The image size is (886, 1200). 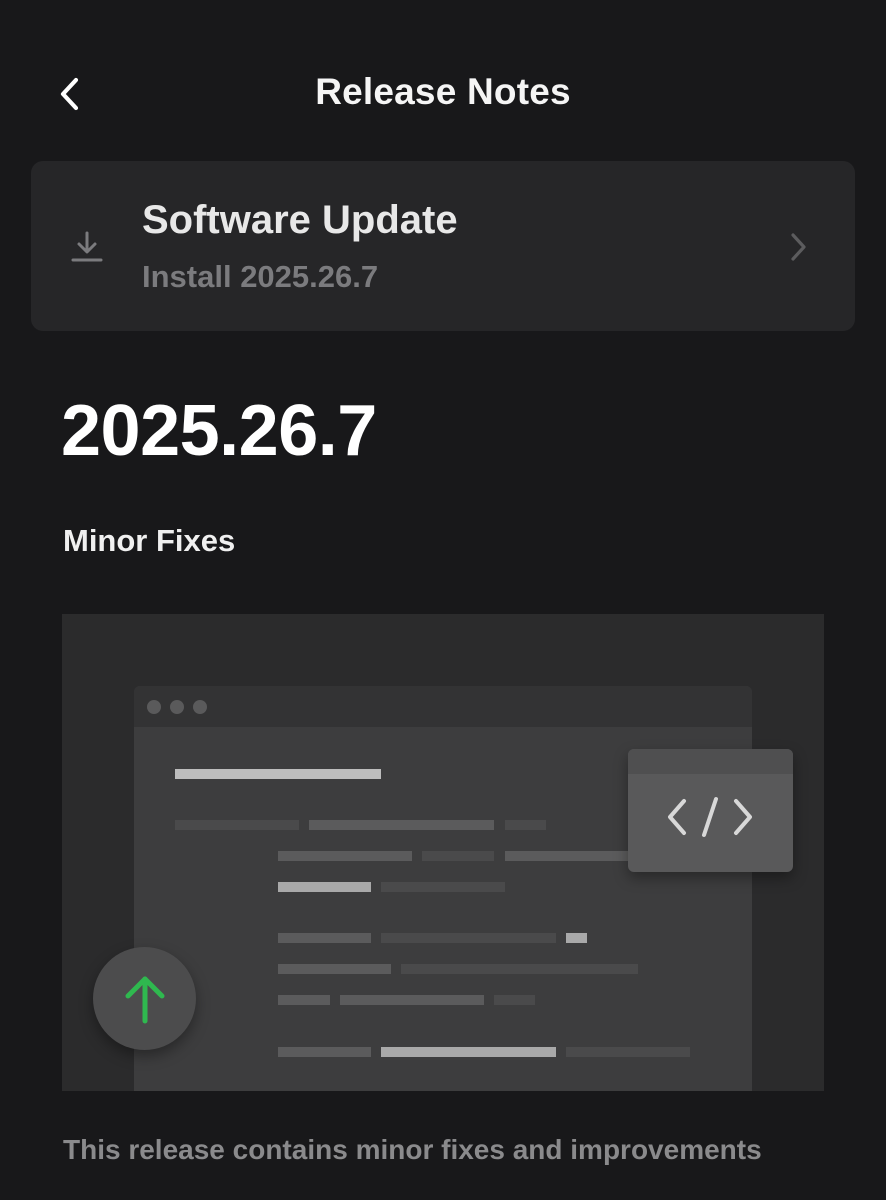 What do you see at coordinates (710, 817) in the screenshot?
I see `code-brackets-icon` at bounding box center [710, 817].